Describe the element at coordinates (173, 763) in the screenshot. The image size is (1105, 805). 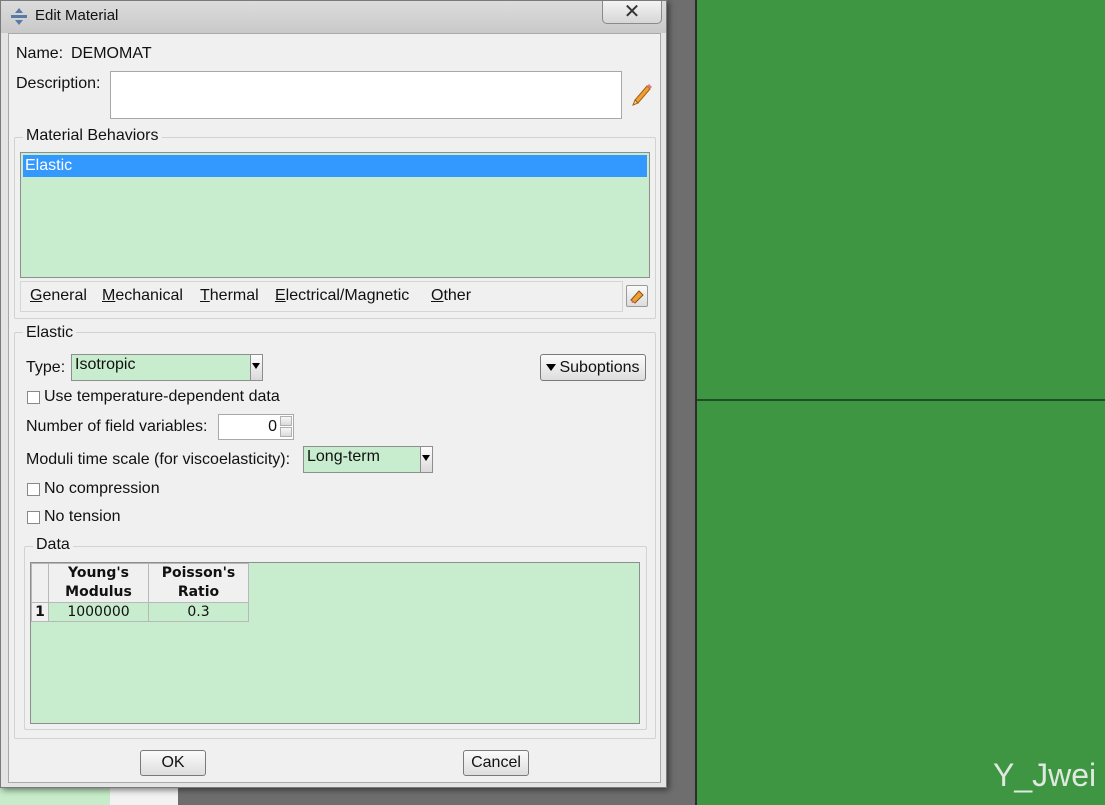
I see `ok-button: OK` at that location.